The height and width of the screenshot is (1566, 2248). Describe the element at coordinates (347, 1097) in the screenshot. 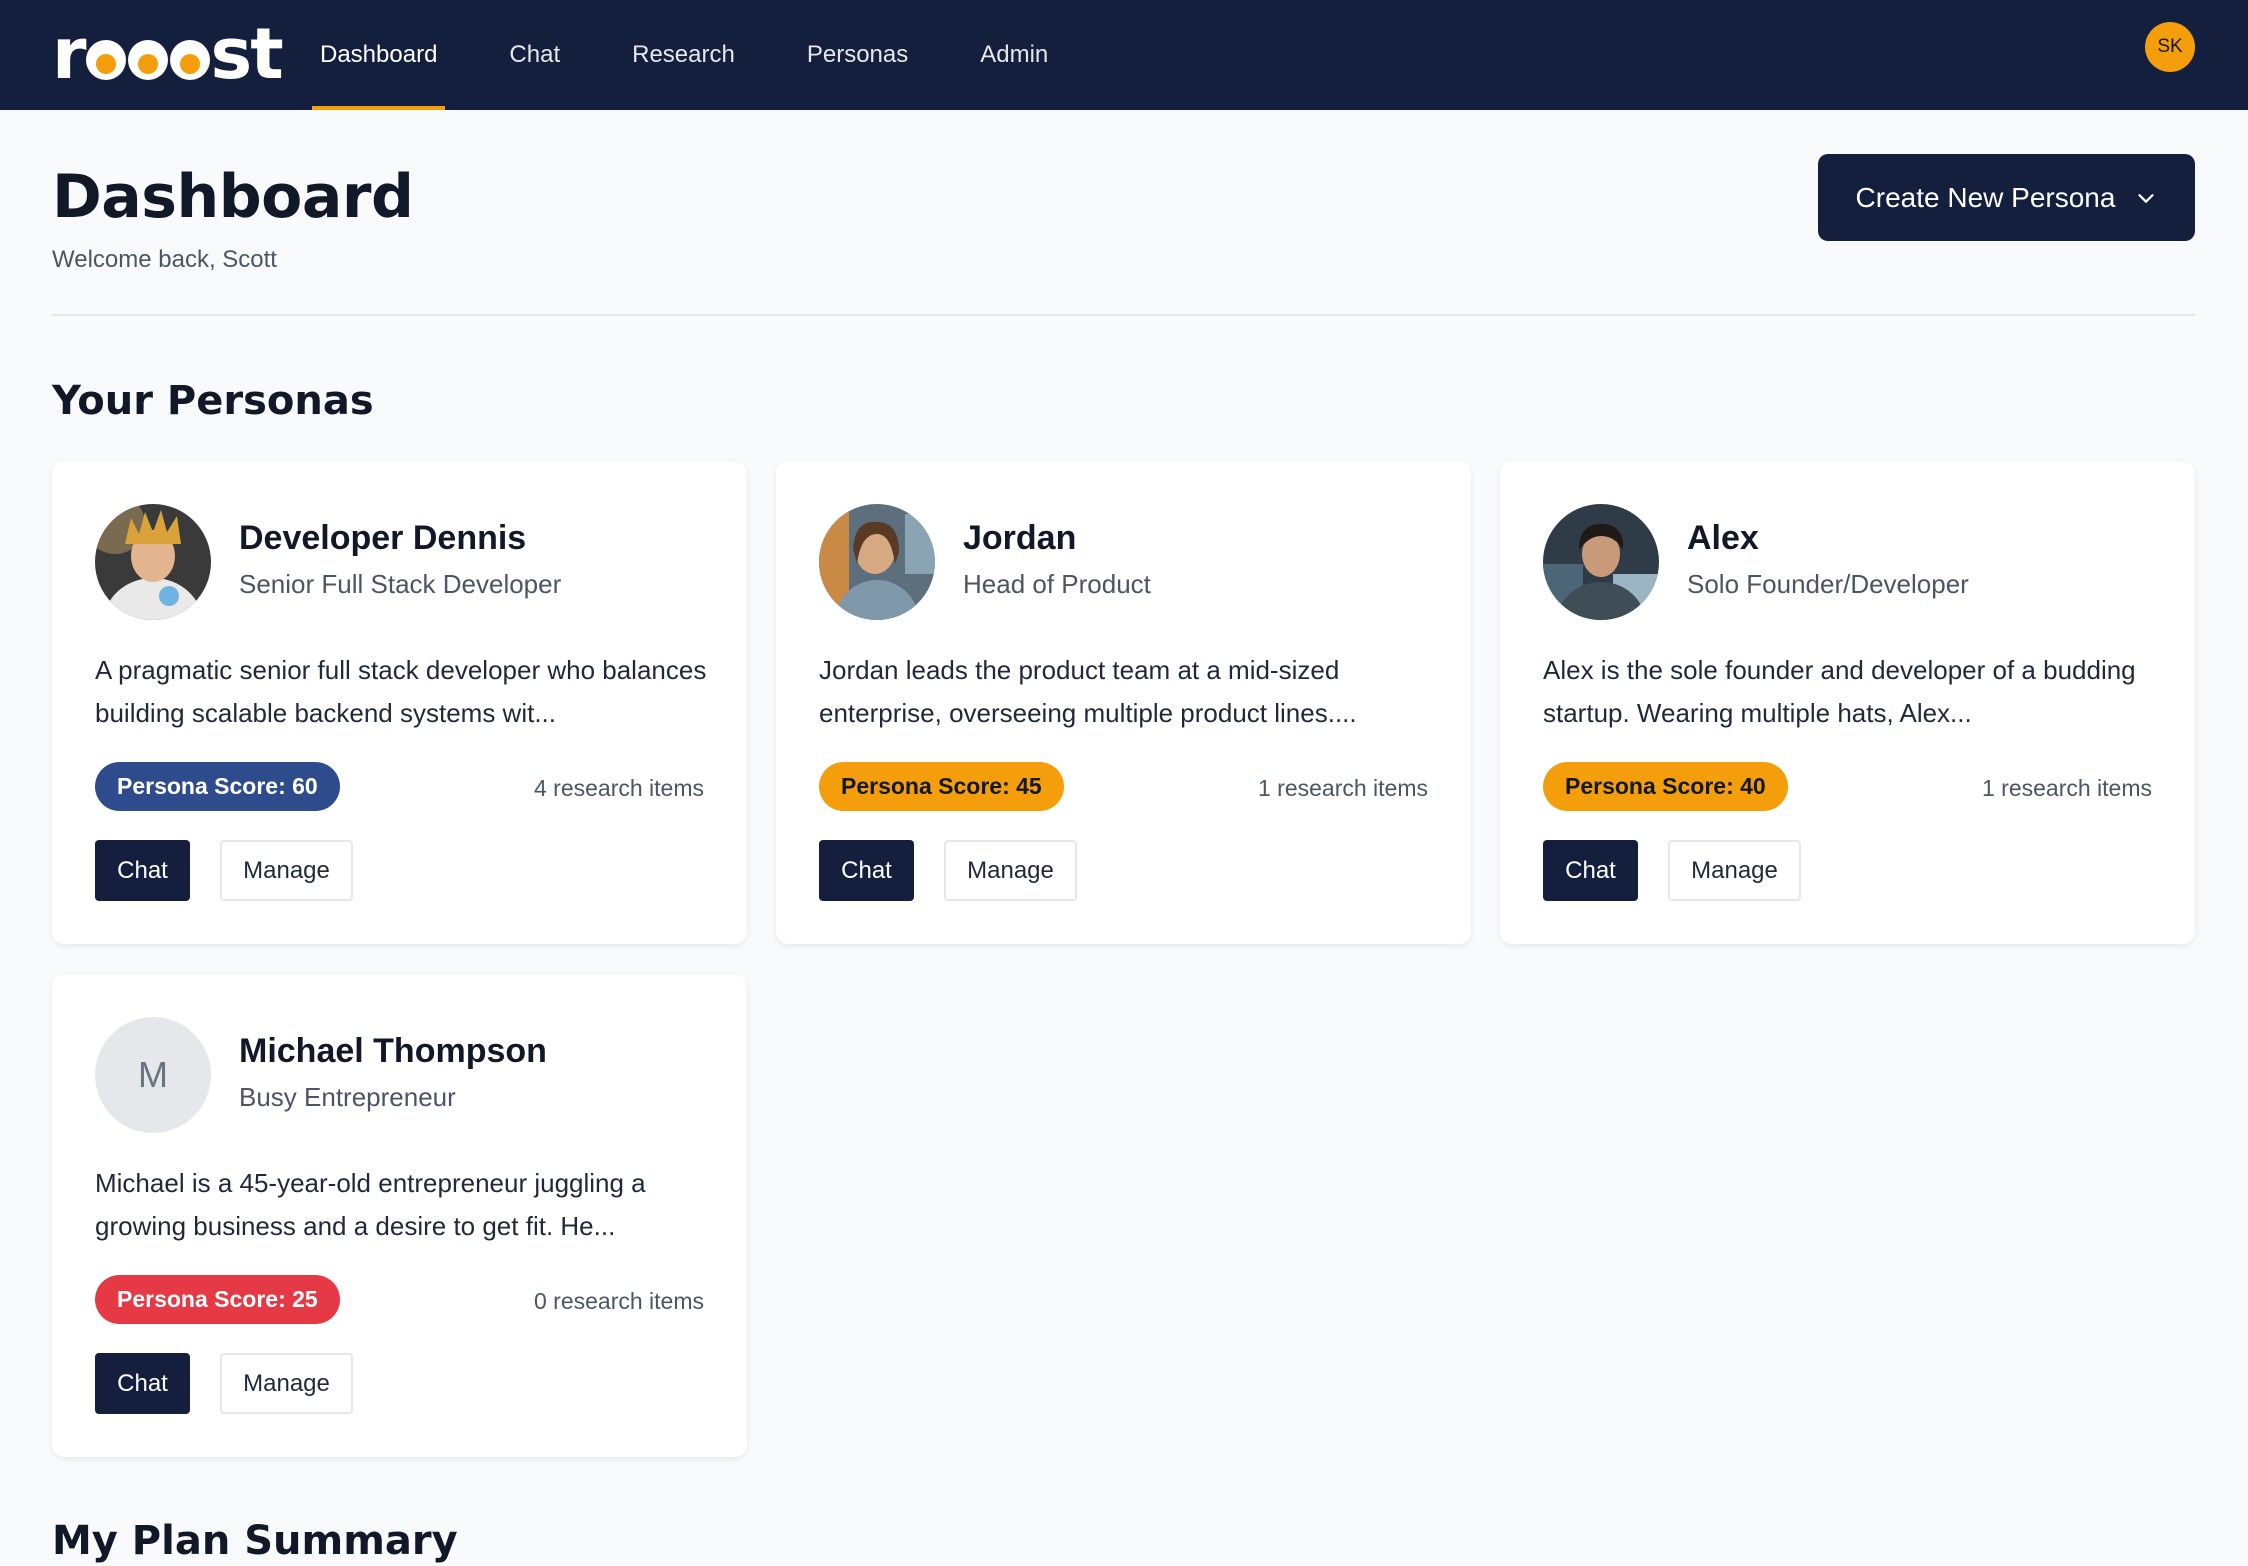

I see `persona-role: Busy Entrepreneur` at that location.